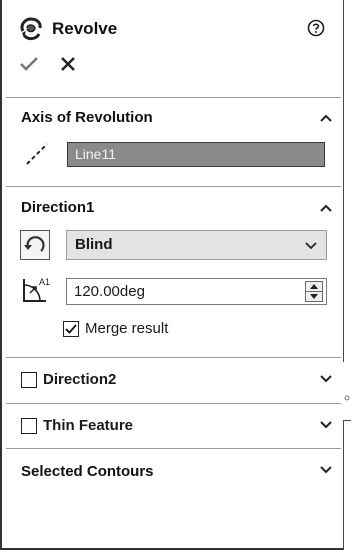 This screenshot has width=352, height=550. Describe the element at coordinates (196, 291) in the screenshot. I see `angle-input: 120.00deg` at that location.